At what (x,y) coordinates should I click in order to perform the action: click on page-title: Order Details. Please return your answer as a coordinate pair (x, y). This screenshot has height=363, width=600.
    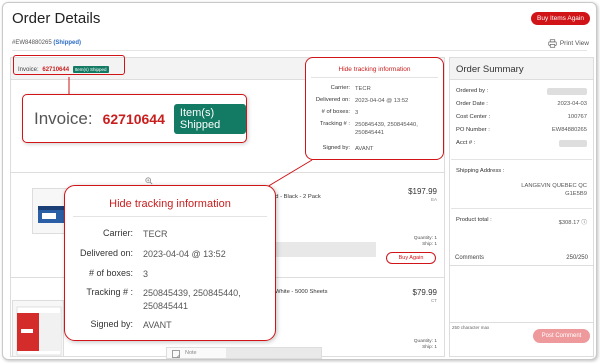
    Looking at the image, I should click on (56, 18).